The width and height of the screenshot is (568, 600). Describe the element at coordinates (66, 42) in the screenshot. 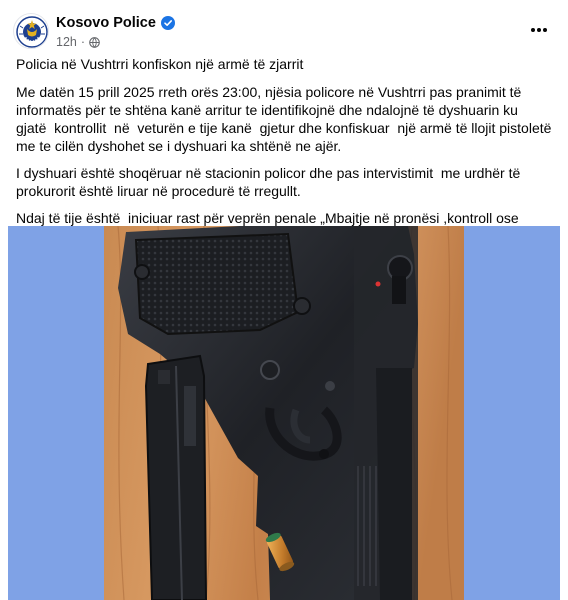

I see `post-timestamp: 12h` at that location.